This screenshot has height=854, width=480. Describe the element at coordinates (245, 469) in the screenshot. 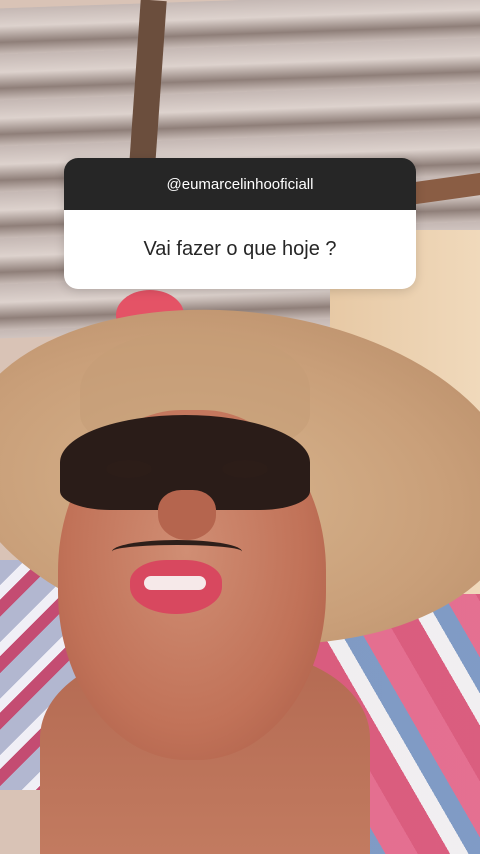

I see `right-eye` at that location.